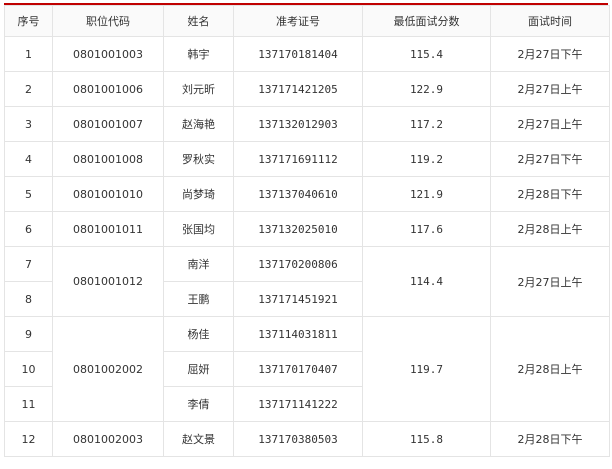  What do you see at coordinates (298, 334) in the screenshot?
I see `cell-ticket-number: 137114031811` at bounding box center [298, 334].